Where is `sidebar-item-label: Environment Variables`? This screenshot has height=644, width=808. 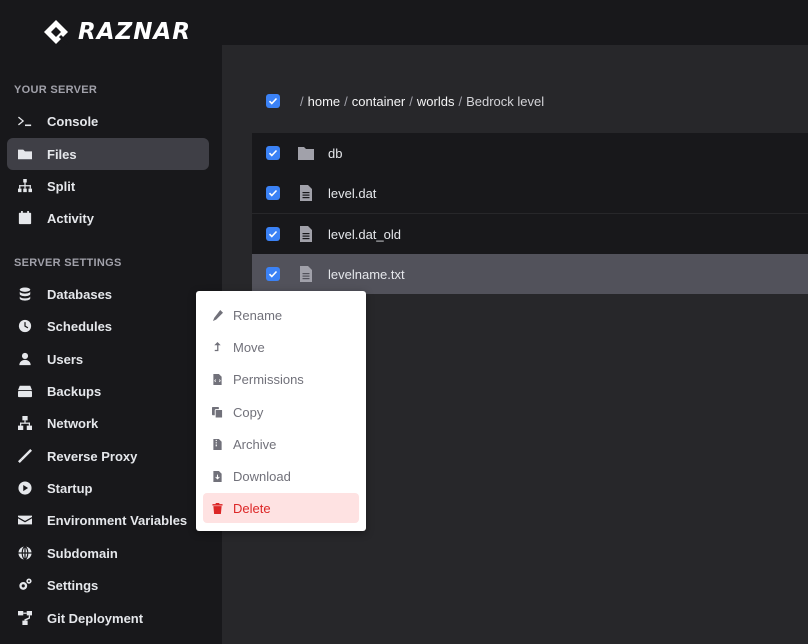
sidebar-item-label: Environment Variables is located at coordinates (117, 520).